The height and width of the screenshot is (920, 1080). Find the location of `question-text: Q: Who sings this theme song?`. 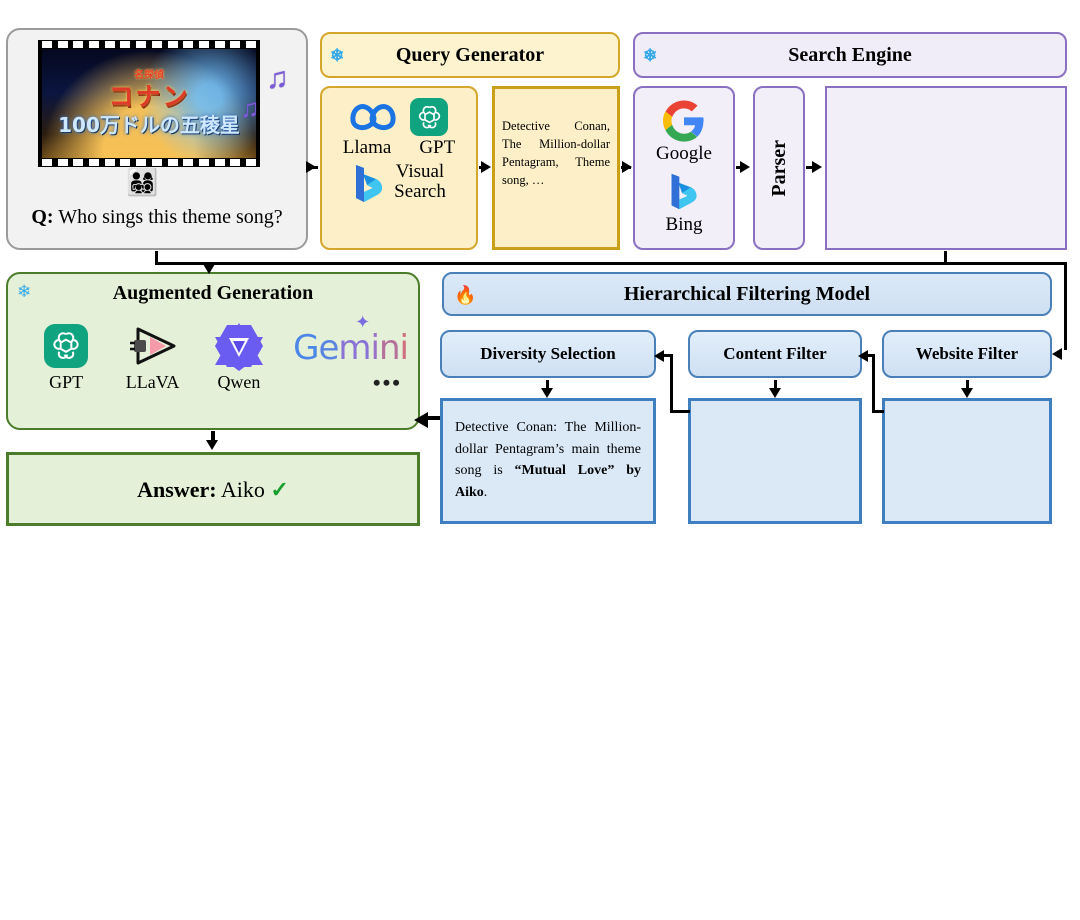

question-text: Q: Who sings this theme song? is located at coordinates (157, 217).